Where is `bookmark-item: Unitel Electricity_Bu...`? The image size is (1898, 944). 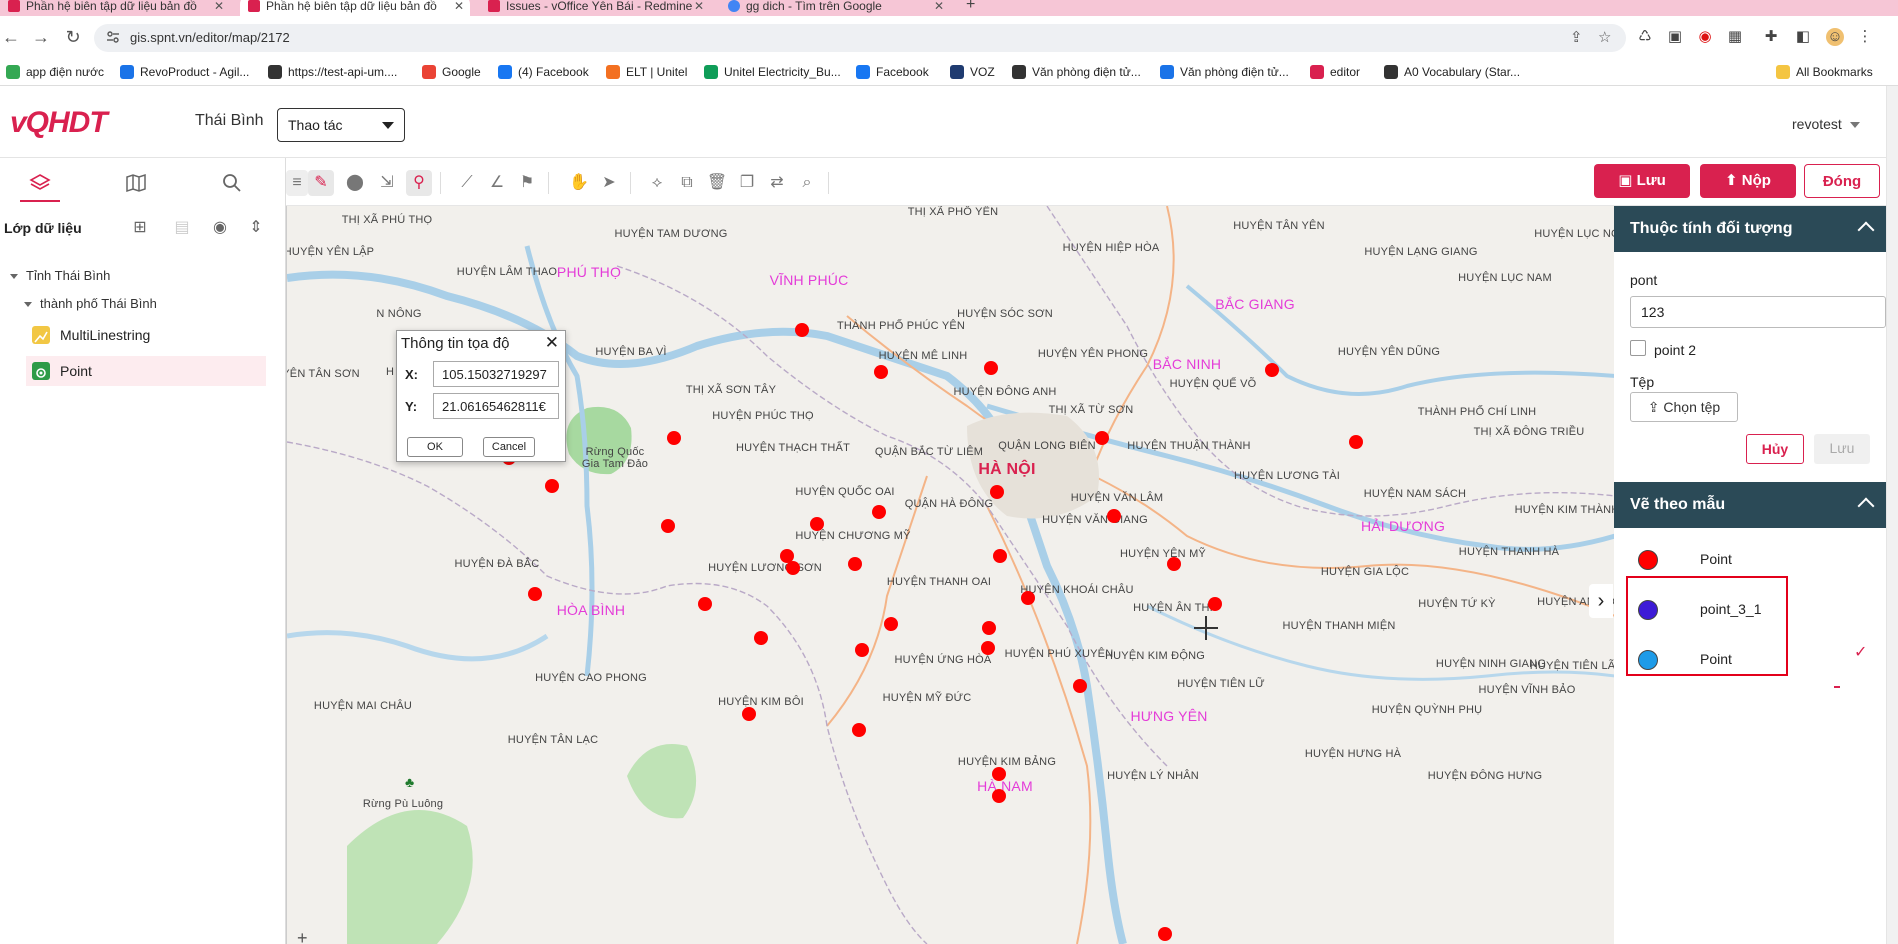 bookmark-item: Unitel Electricity_Bu... is located at coordinates (772, 72).